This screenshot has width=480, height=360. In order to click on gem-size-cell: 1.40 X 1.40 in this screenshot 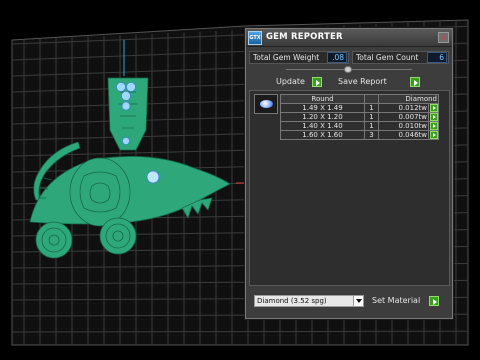, I will do `click(322, 126)`.